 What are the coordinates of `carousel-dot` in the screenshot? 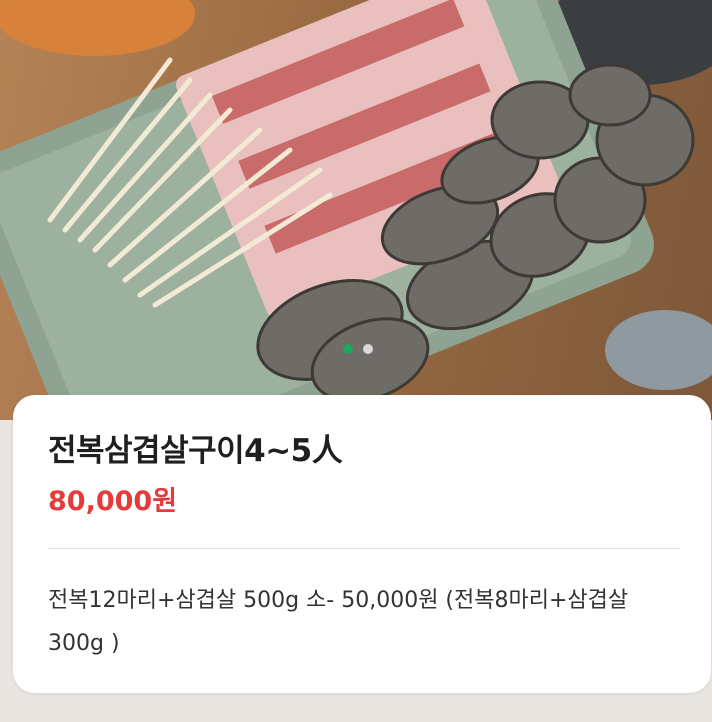 It's located at (368, 349).